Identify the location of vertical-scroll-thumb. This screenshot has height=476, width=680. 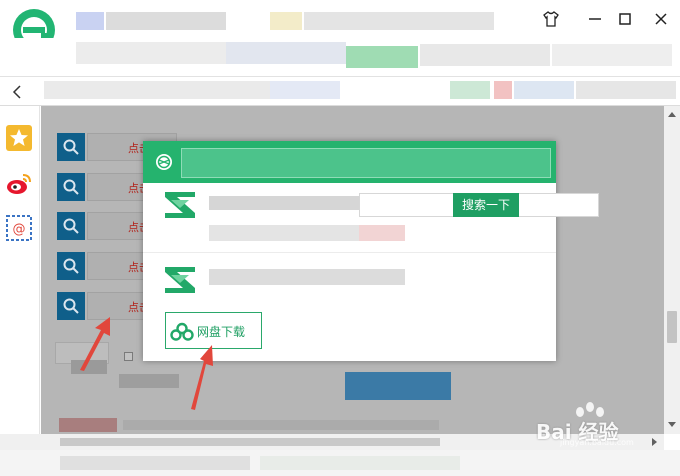
(672, 327).